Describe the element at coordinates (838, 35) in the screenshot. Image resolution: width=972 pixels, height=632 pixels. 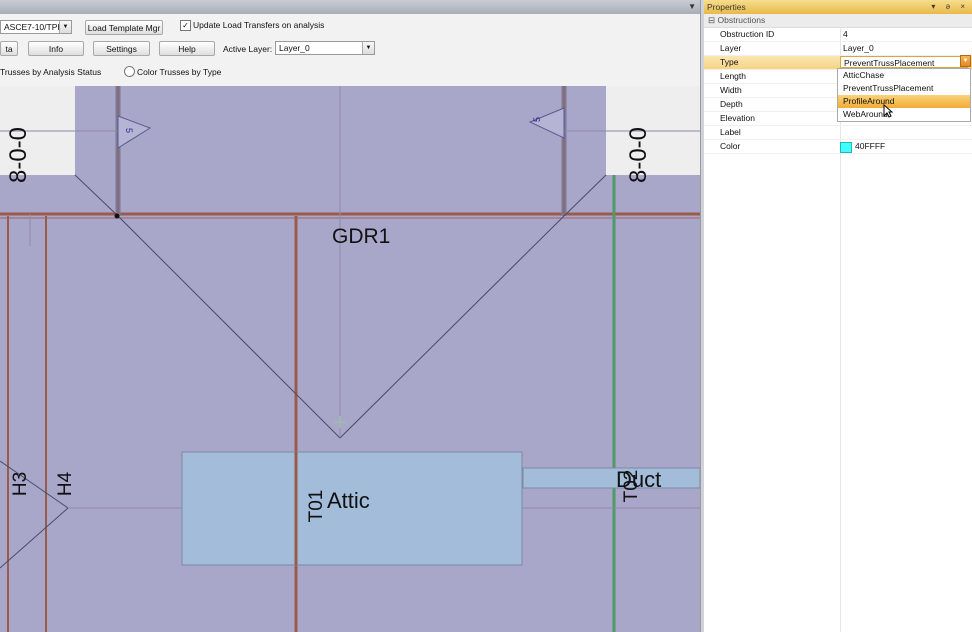
I see `property-row-obstruction-id: Obstruction ID 4` at that location.